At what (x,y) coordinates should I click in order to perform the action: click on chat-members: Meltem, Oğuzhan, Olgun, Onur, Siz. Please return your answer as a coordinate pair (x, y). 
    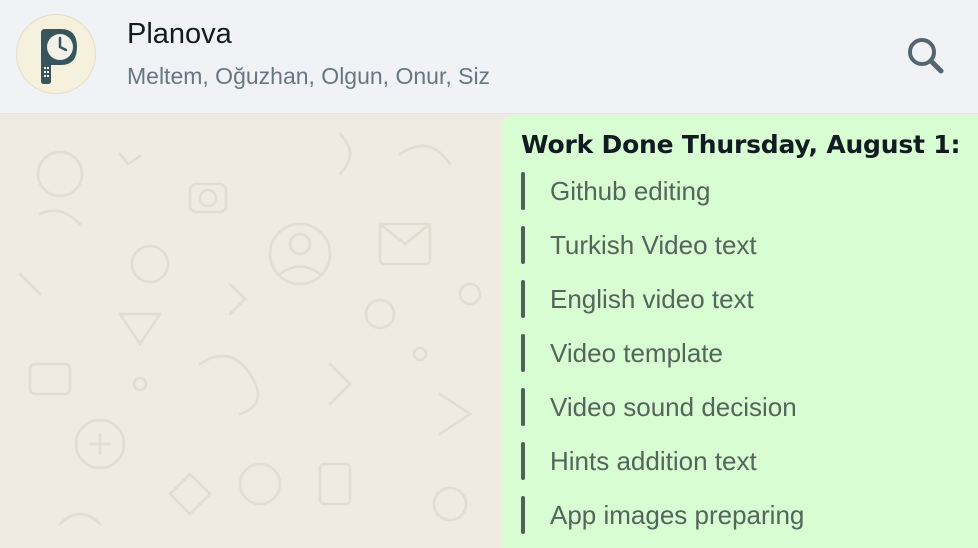
    Looking at the image, I should click on (308, 76).